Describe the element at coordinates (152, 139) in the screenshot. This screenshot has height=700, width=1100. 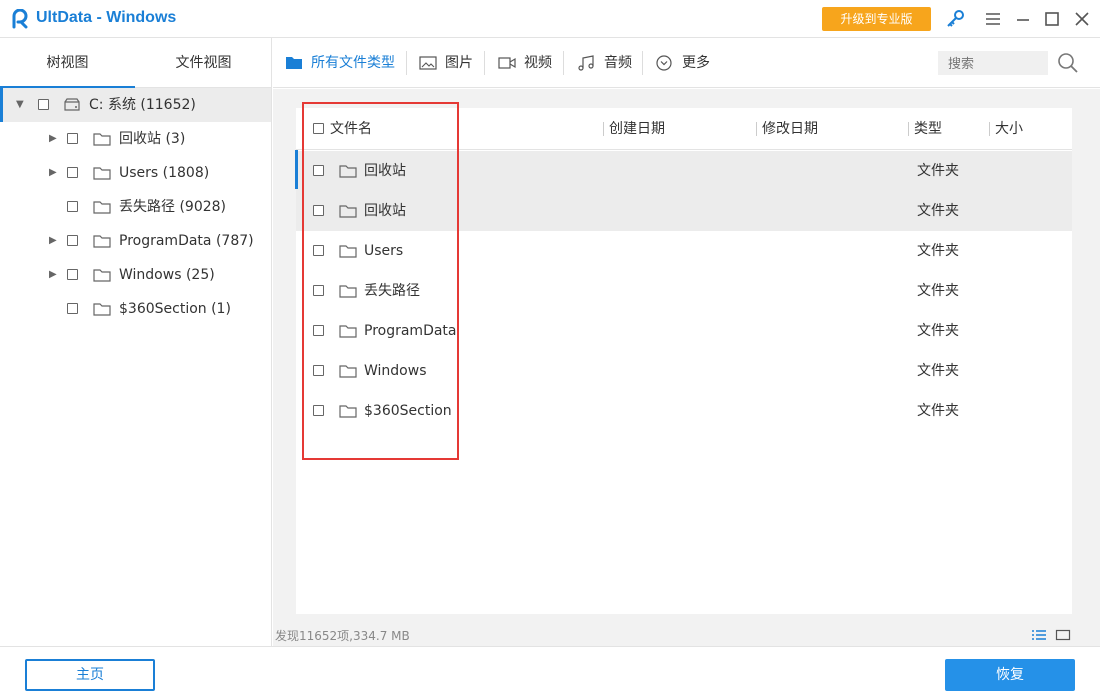
I see `tree-item-label: 回收站 (3)` at that location.